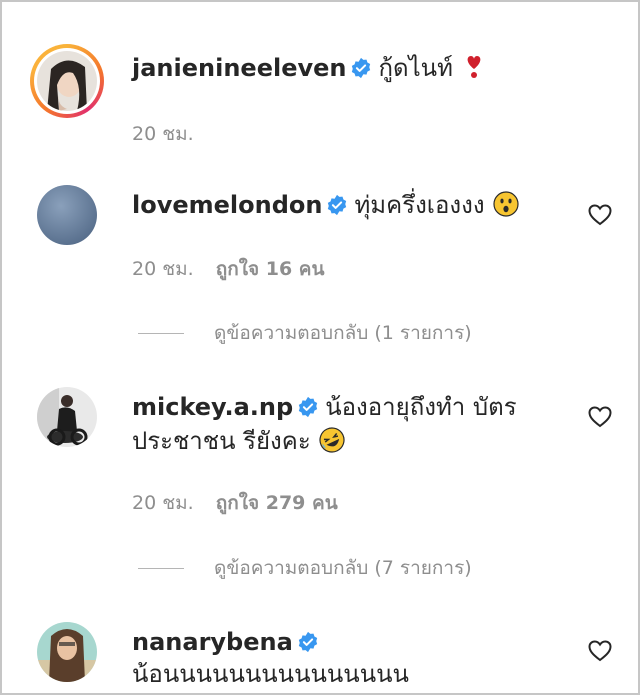  I want to click on view-replies-label: ดูข้อความตอบกลับ (7 รายการ), so click(343, 568).